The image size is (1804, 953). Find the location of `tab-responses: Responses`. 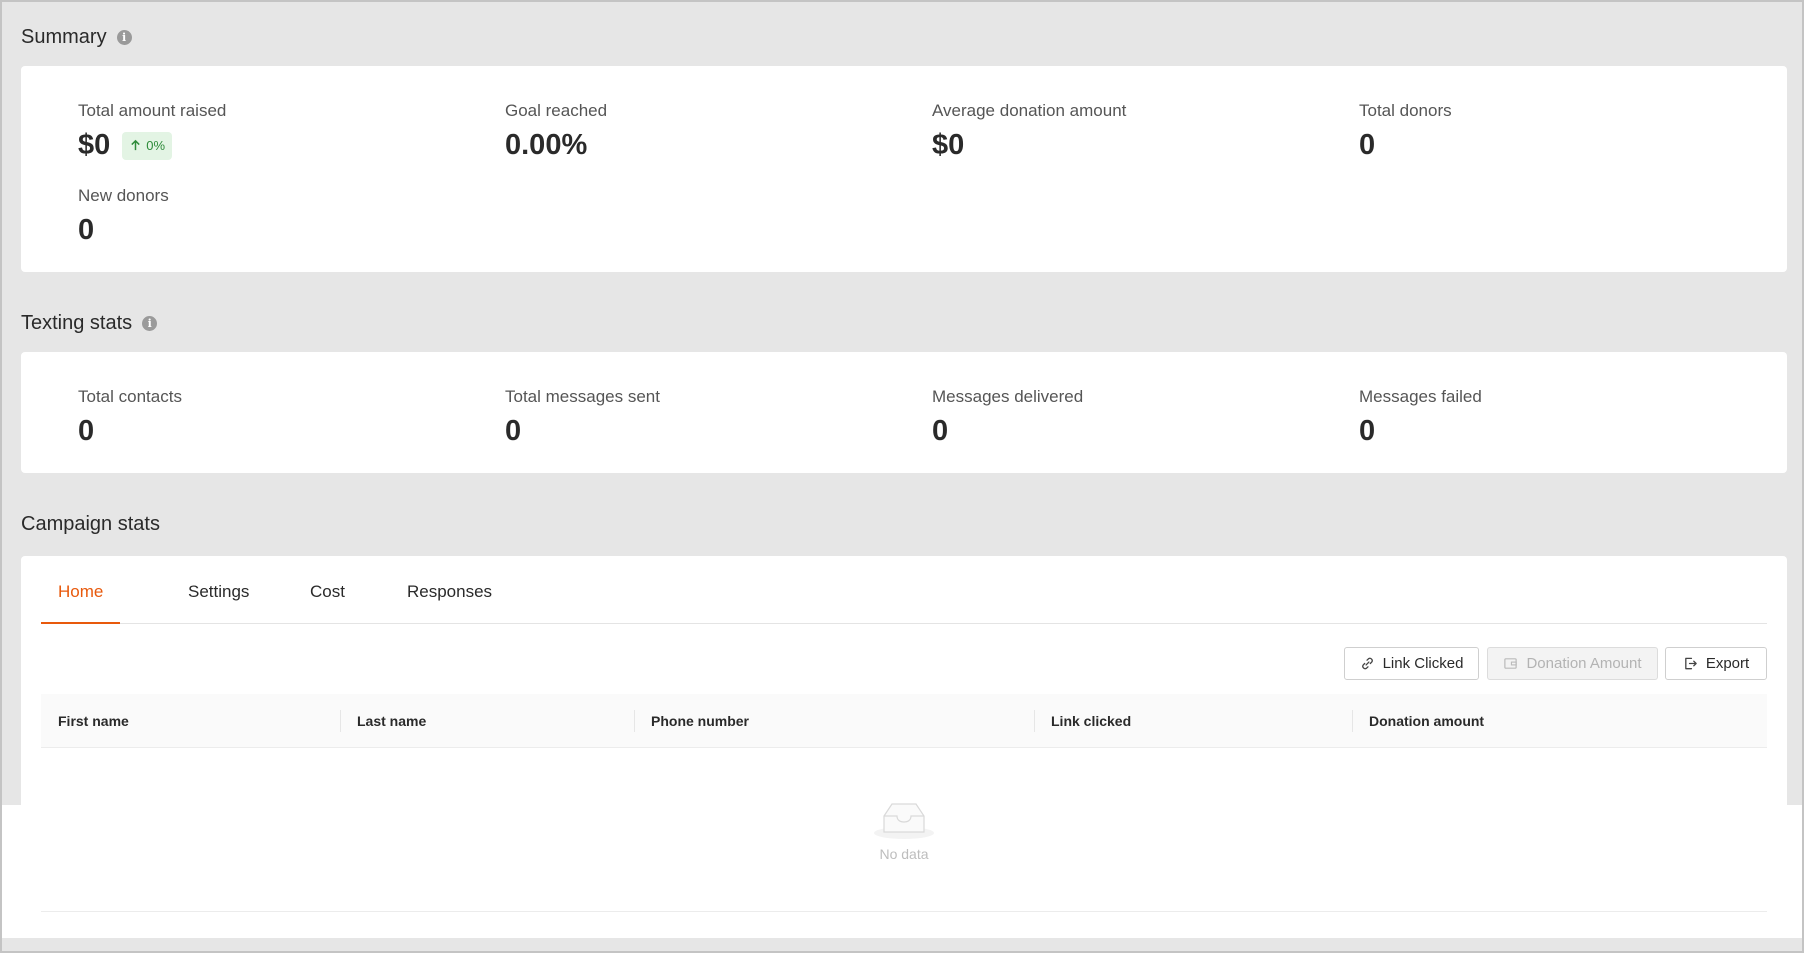

tab-responses: Responses is located at coordinates (449, 599).